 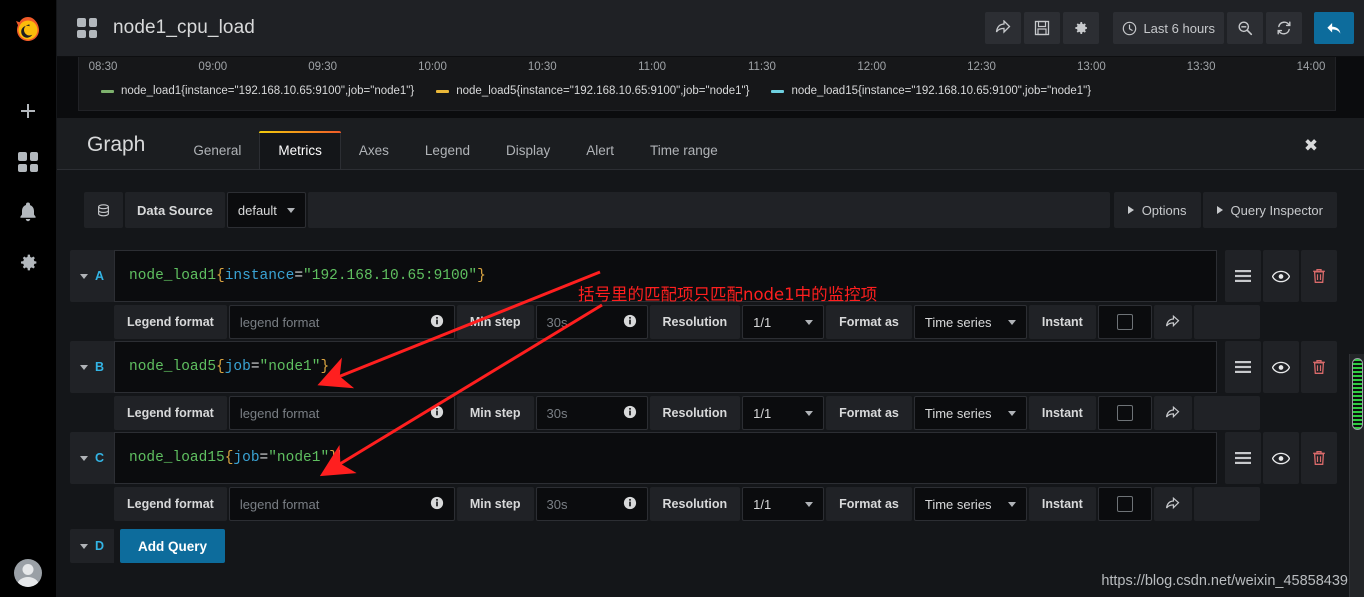 What do you see at coordinates (1284, 28) in the screenshot?
I see `refresh-button` at bounding box center [1284, 28].